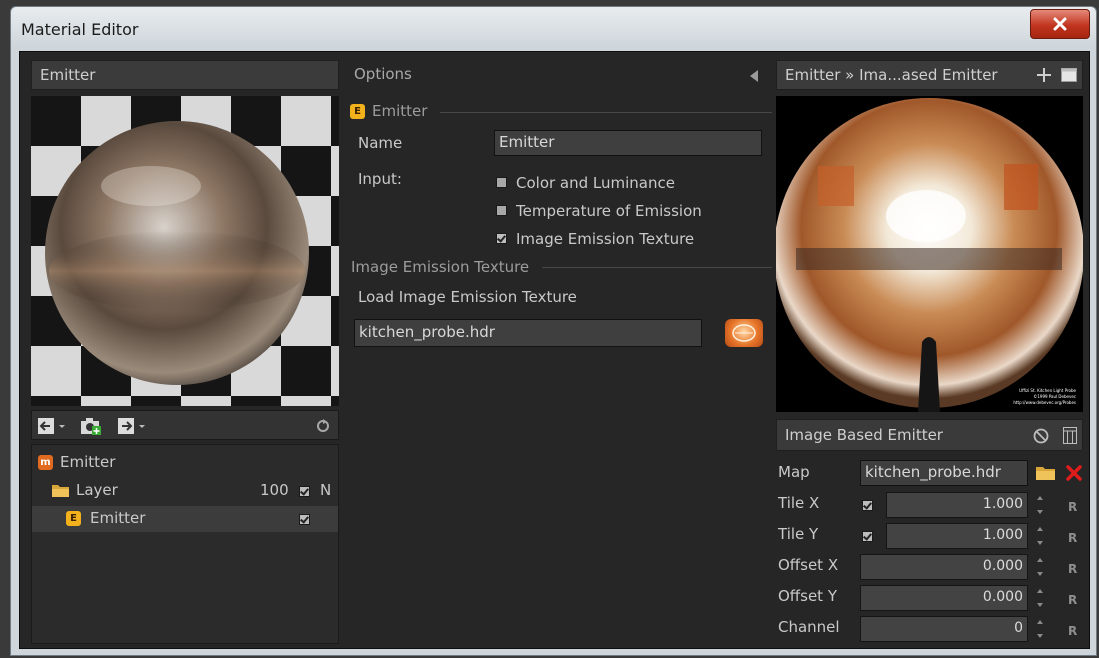 The image size is (1099, 658). I want to click on probe-caption-line: Uffizi St. Kitchen Light Probe, so click(1047, 390).